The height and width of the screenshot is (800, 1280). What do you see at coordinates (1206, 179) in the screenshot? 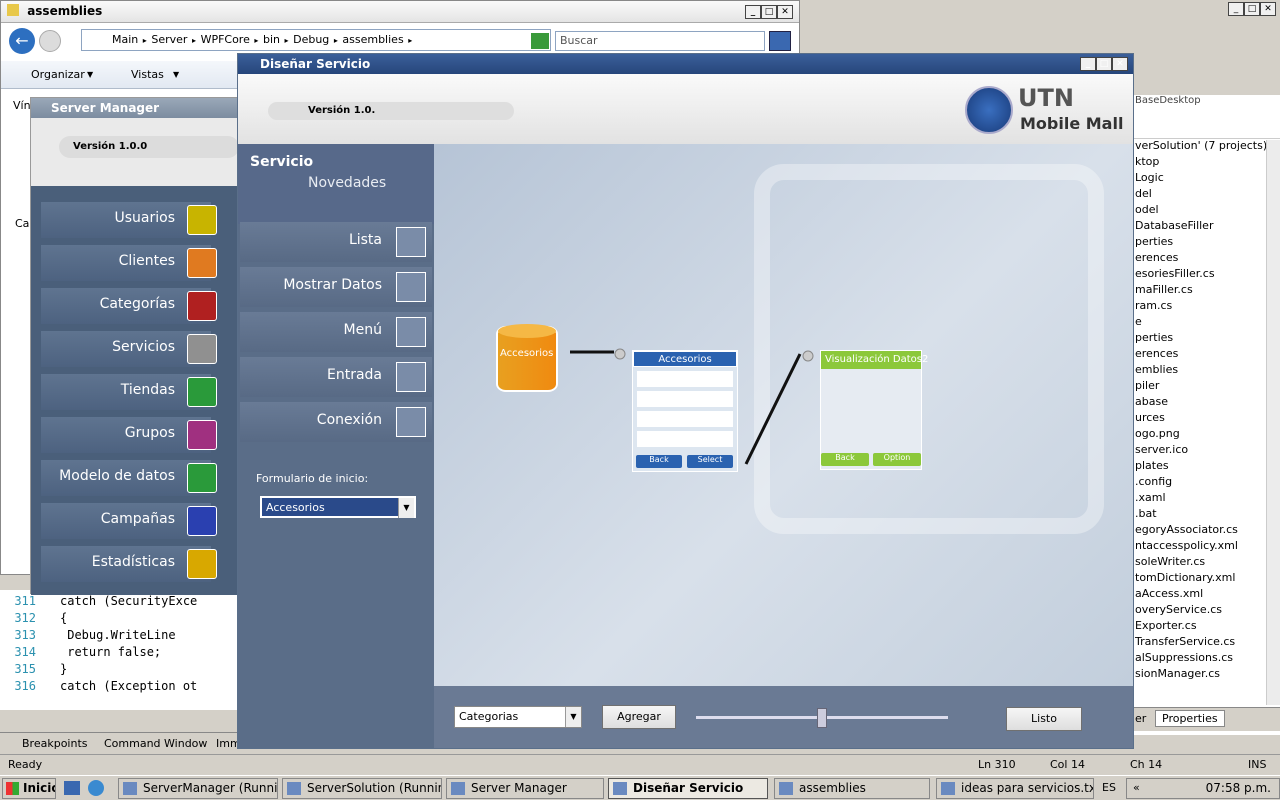
I see `tree-item: Logic` at bounding box center [1206, 179].